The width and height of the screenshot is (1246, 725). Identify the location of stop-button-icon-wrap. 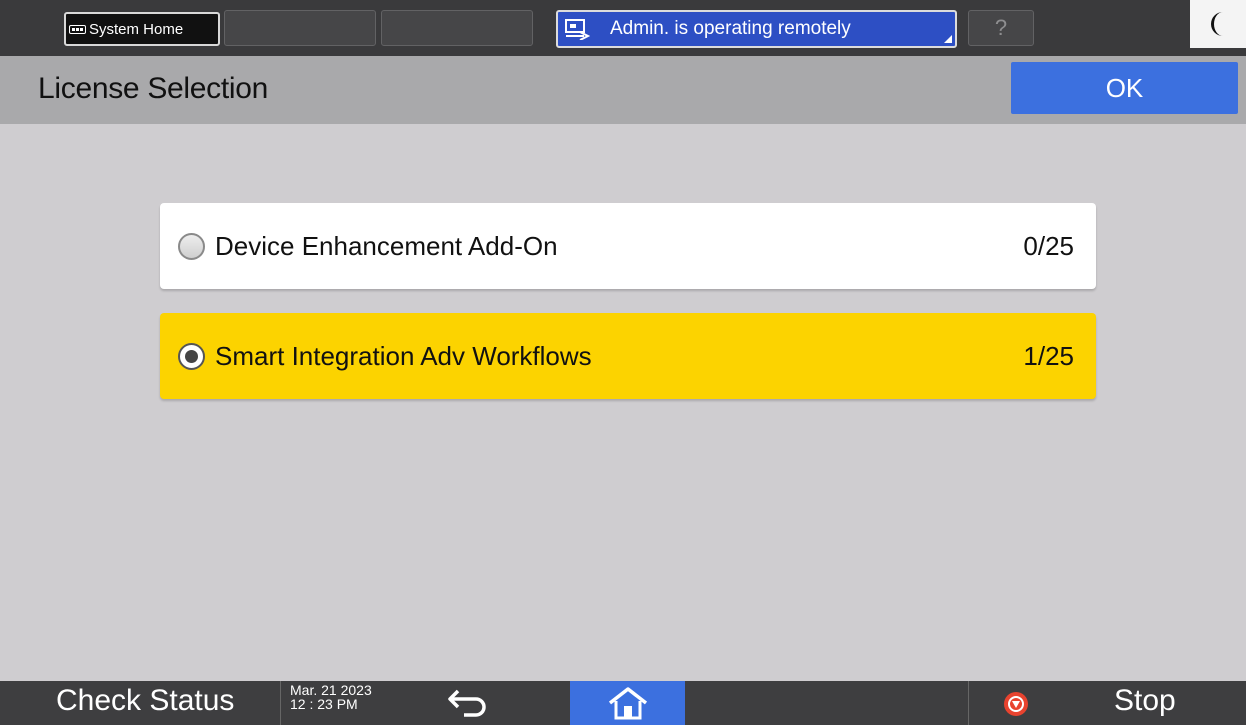
(1016, 706).